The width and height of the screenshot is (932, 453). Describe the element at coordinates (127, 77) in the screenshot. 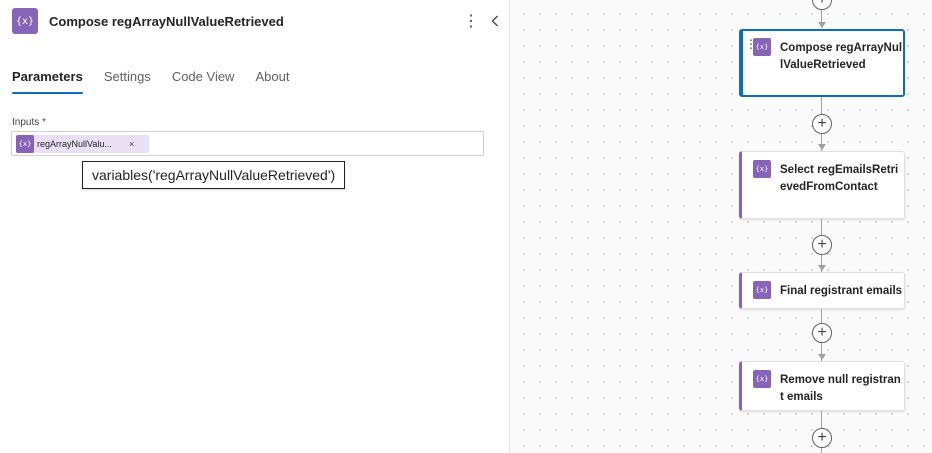

I see `tab-settings: Settings` at that location.